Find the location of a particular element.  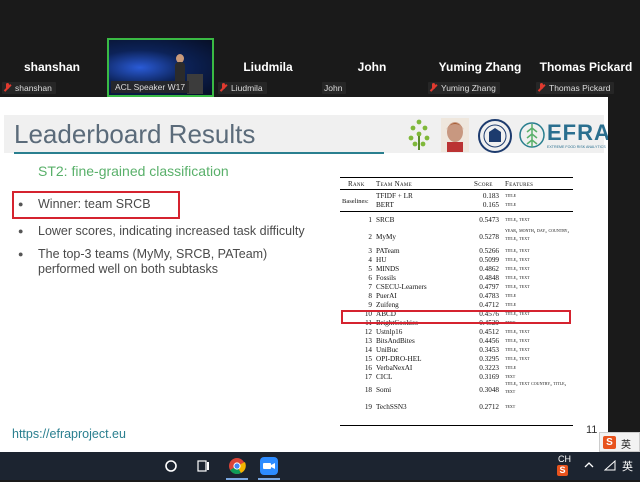

sogou-tray-icon: S is located at coordinates (562, 470).